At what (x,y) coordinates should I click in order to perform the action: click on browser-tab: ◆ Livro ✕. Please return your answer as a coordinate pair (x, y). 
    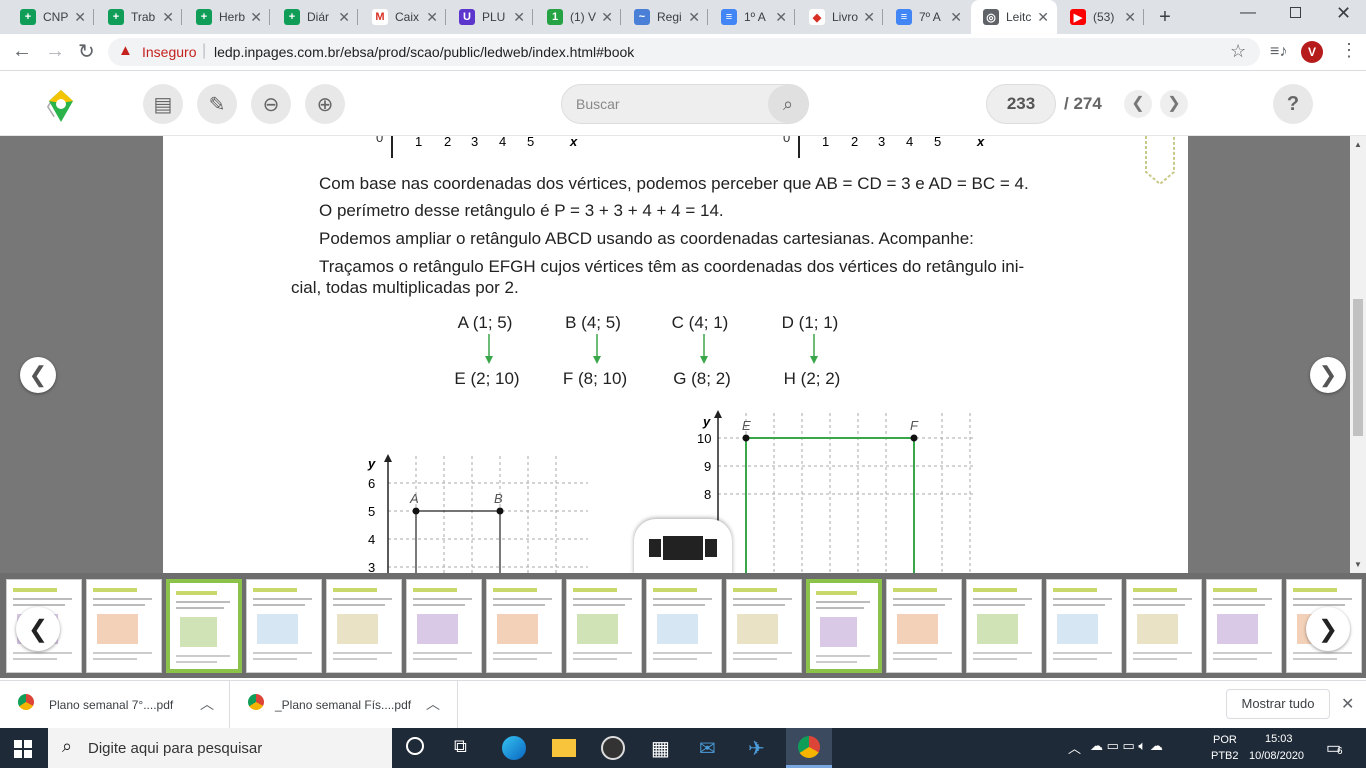
    Looking at the image, I should click on (840, 17).